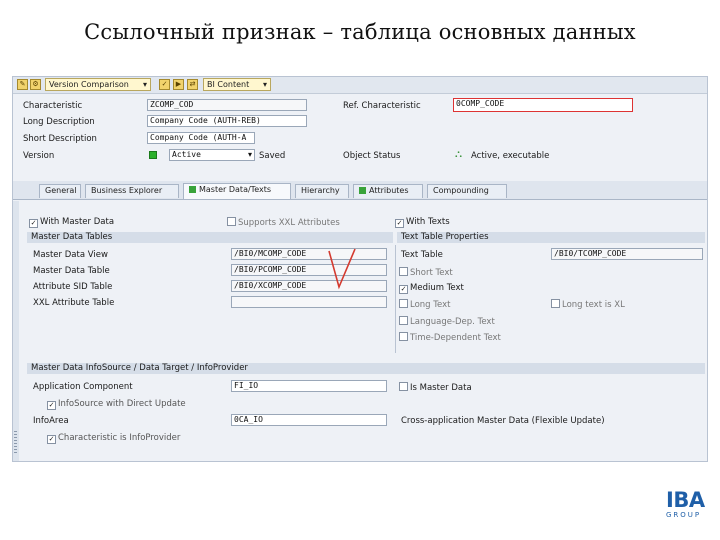  Describe the element at coordinates (74, 303) in the screenshot. I see `xxl-attribute-table-label: XXL Attribute Table` at that location.